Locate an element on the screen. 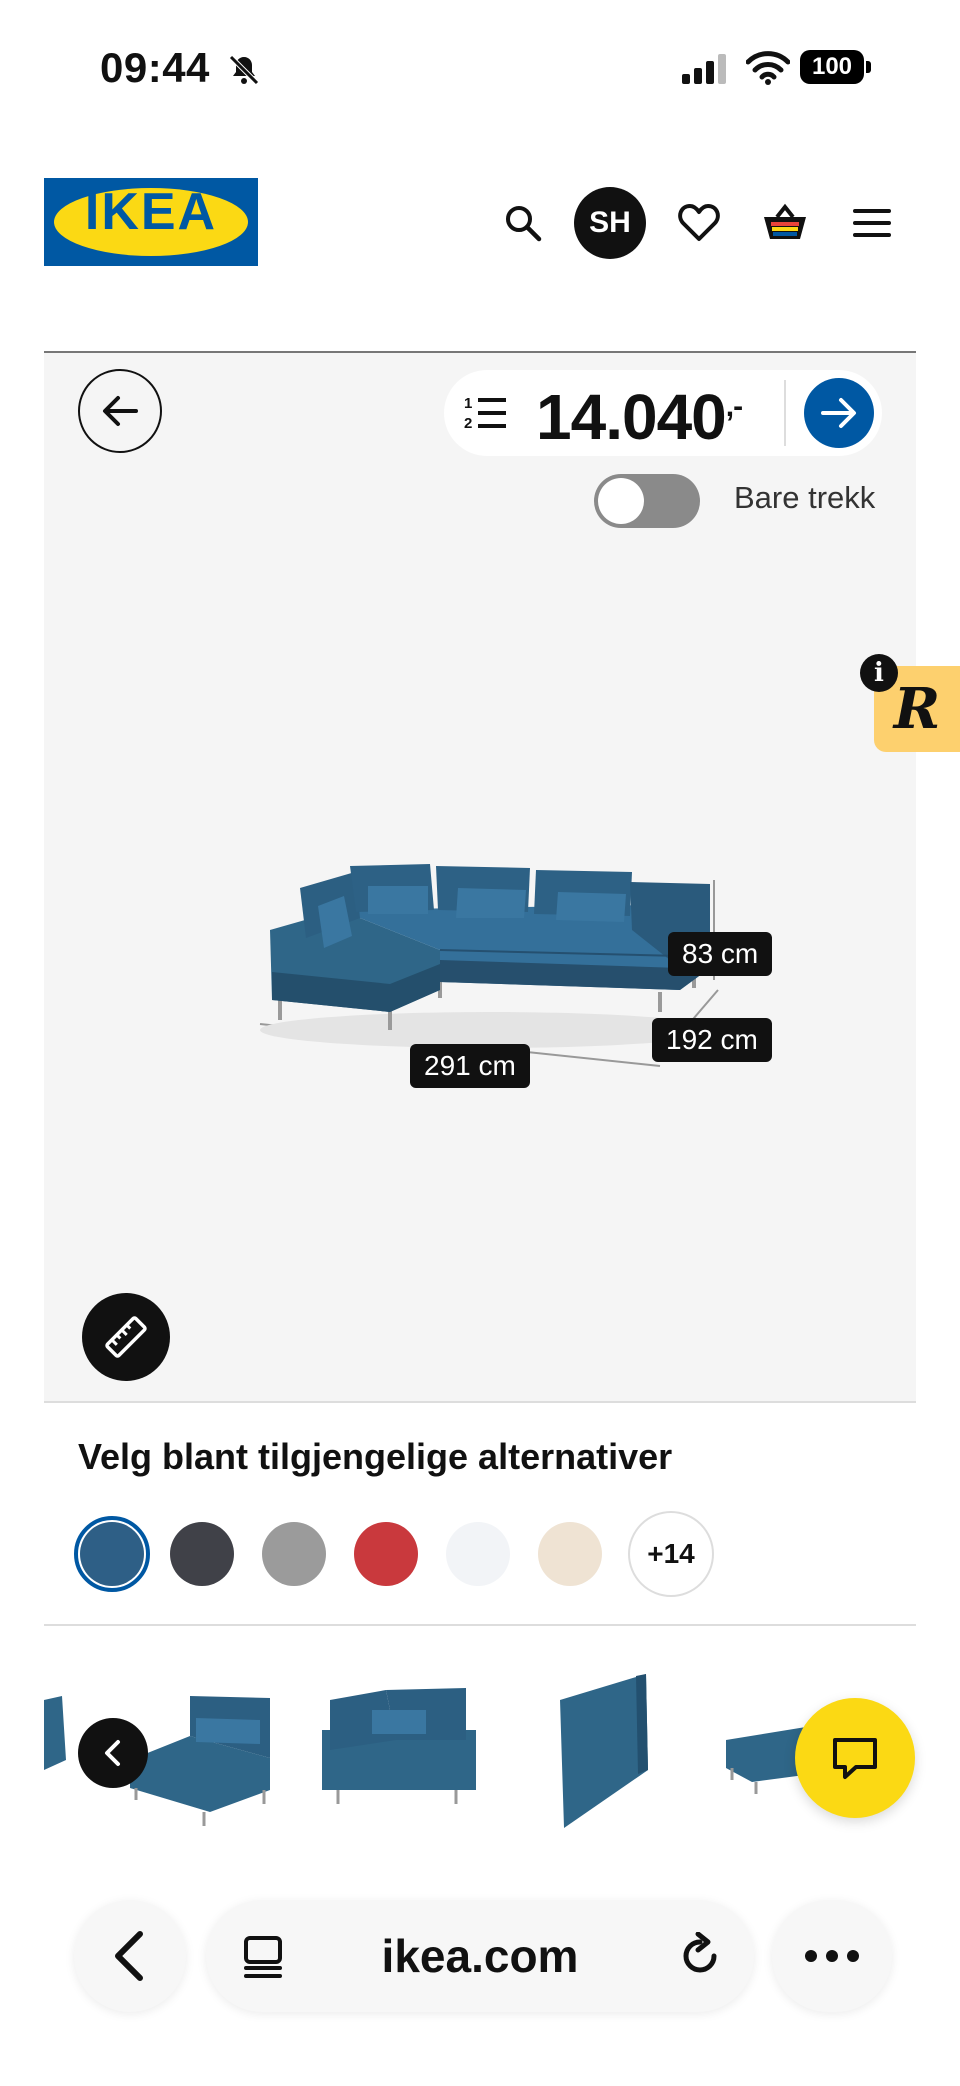  address-bar: ikea.com is located at coordinates (480, 1956).